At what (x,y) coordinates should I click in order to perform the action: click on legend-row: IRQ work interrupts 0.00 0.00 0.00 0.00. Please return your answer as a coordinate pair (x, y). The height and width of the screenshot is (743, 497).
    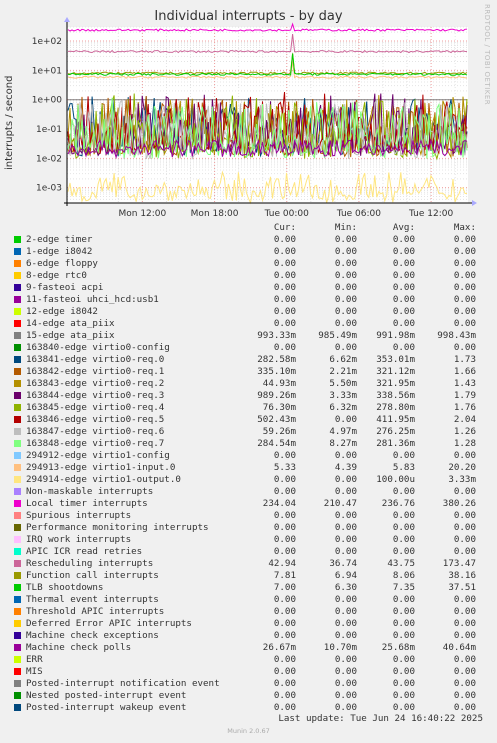
    Looking at the image, I should click on (248, 540).